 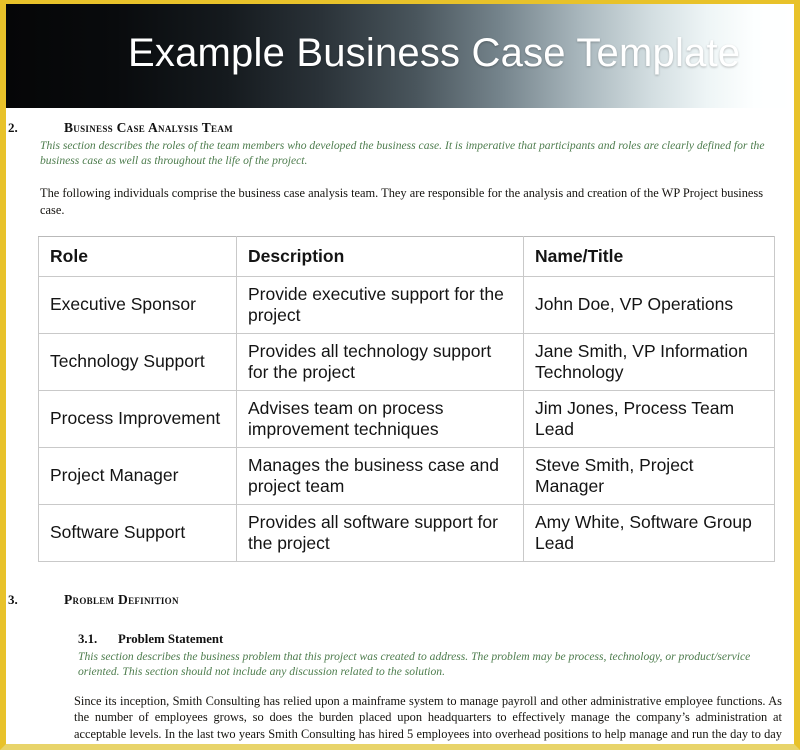 What do you see at coordinates (137, 475) in the screenshot?
I see `cell-role: Project Manager` at bounding box center [137, 475].